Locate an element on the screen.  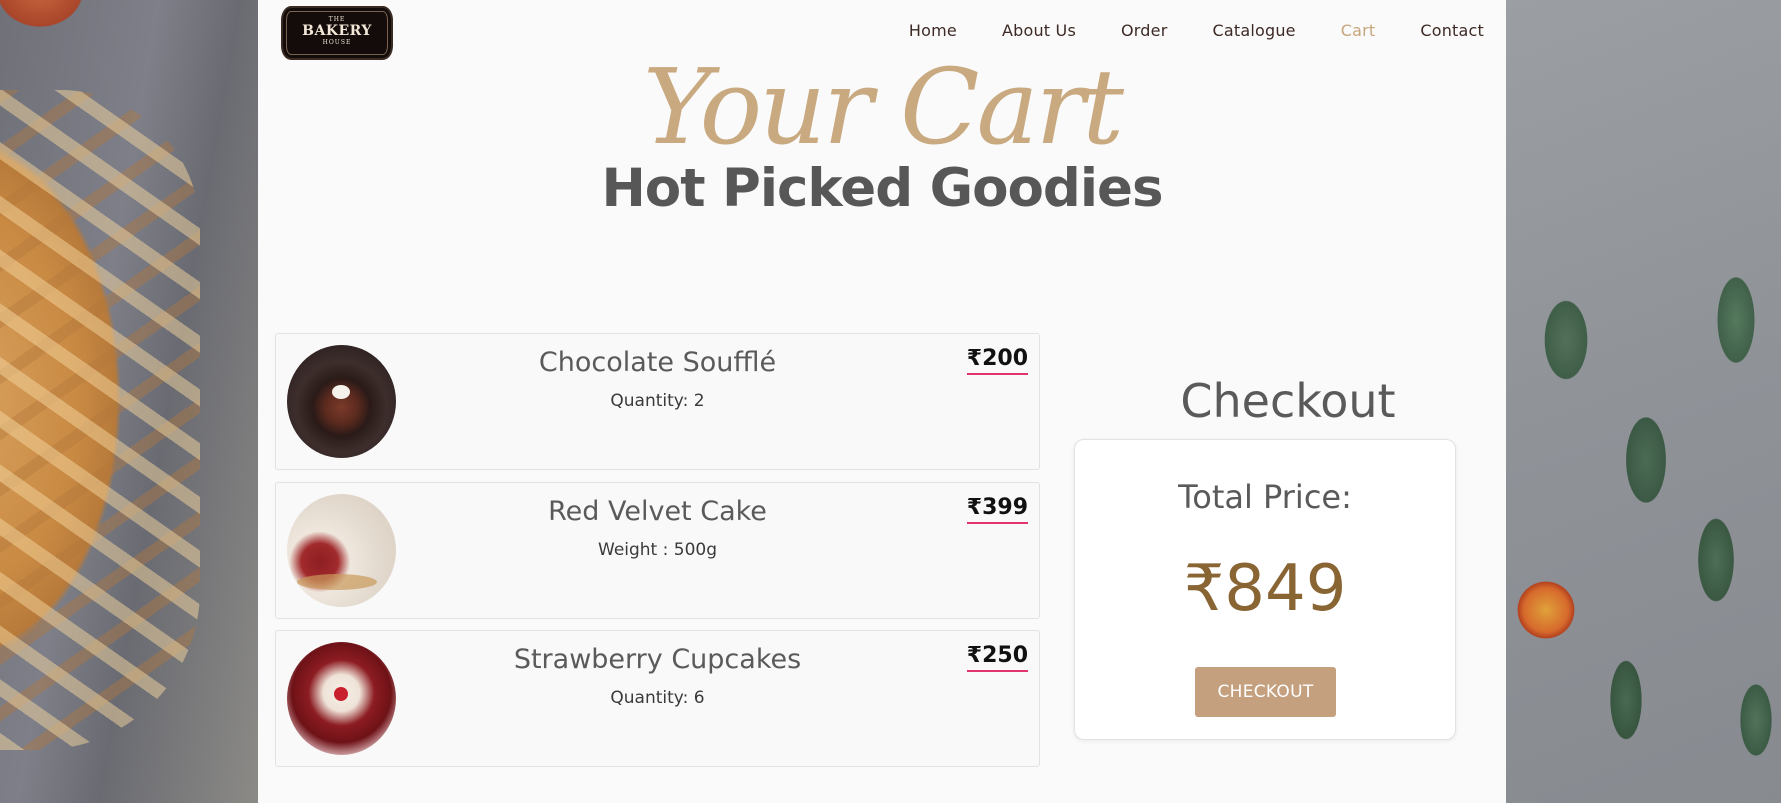
cart-item: Red Velvet Cake Weight : 500g ₹399 is located at coordinates (657, 550).